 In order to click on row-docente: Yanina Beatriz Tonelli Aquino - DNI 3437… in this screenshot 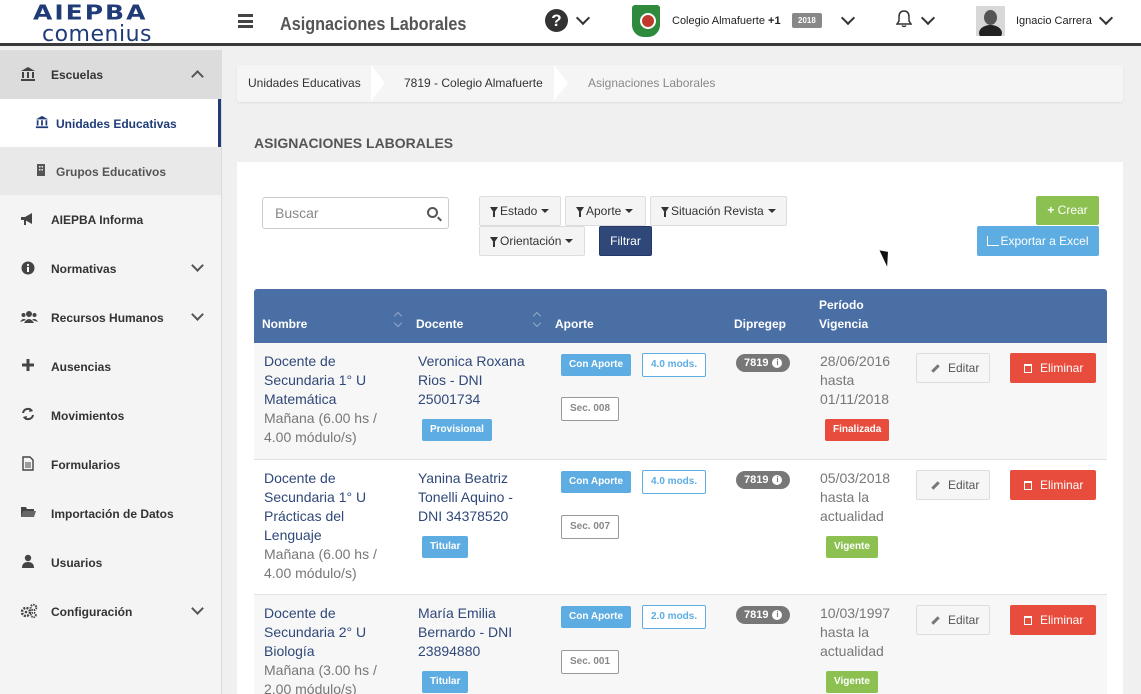, I will do `click(465, 497)`.